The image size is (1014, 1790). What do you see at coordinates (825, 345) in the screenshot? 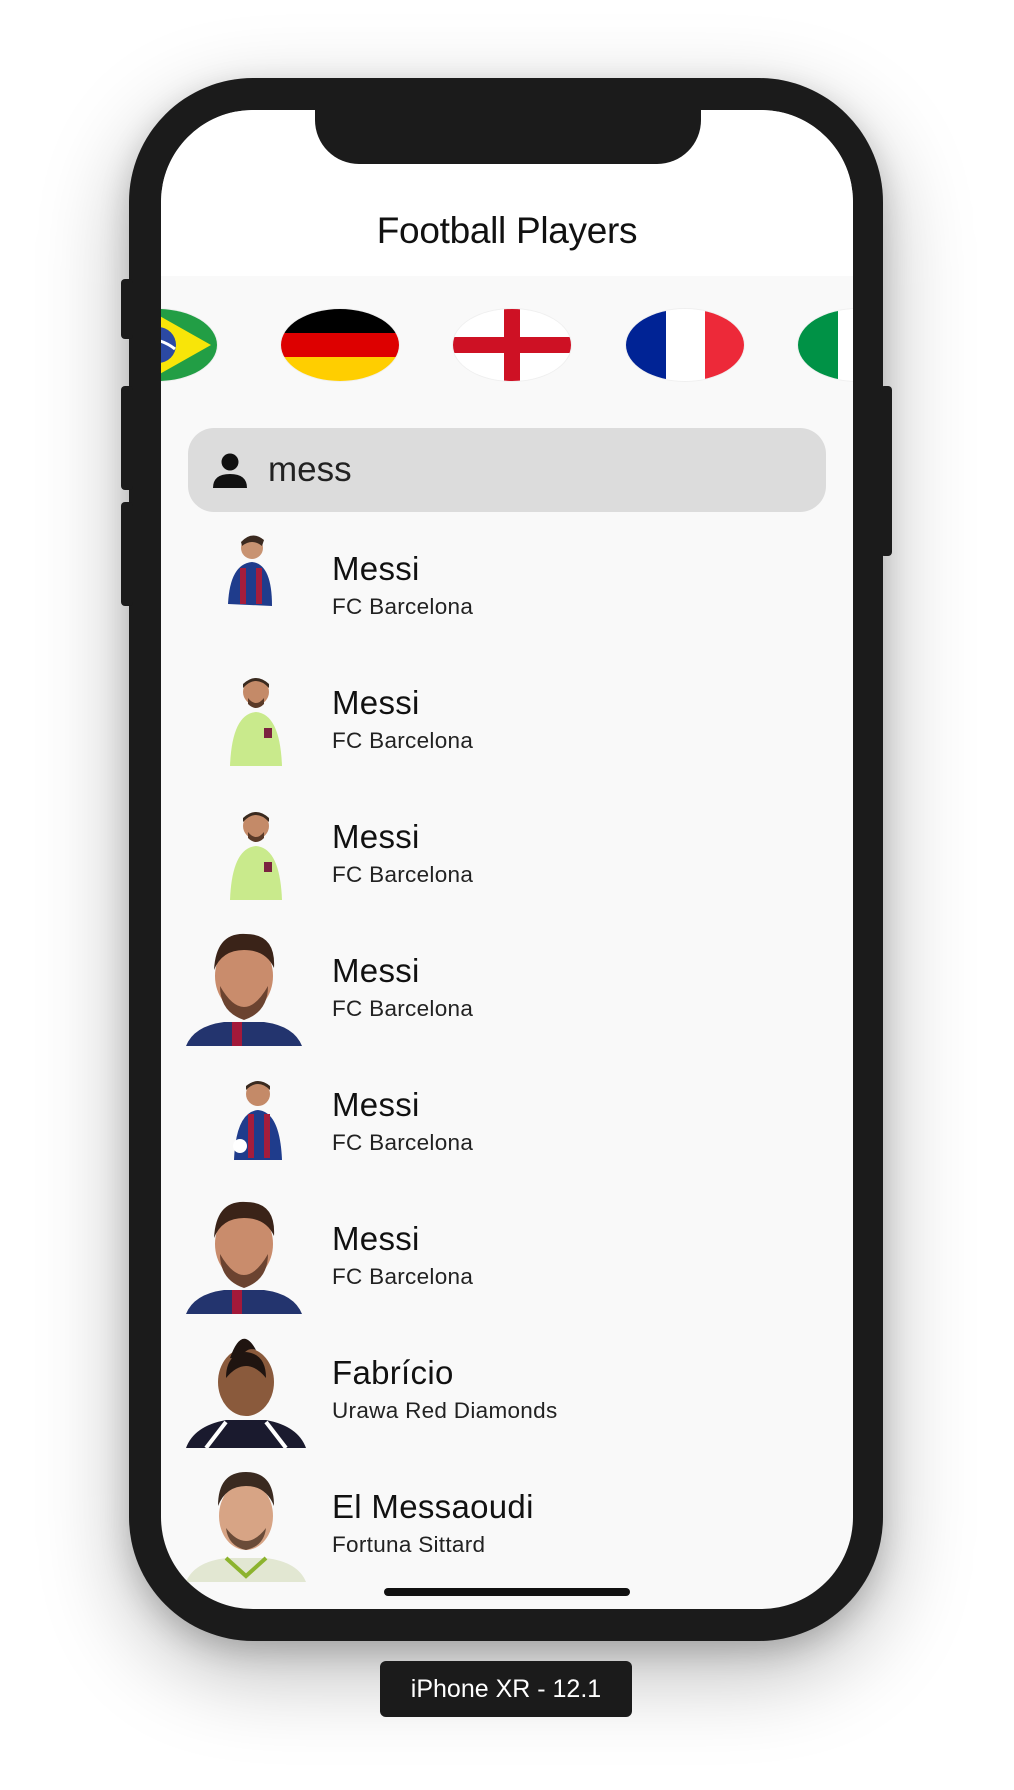
I see `italy-flag-icon` at bounding box center [825, 345].